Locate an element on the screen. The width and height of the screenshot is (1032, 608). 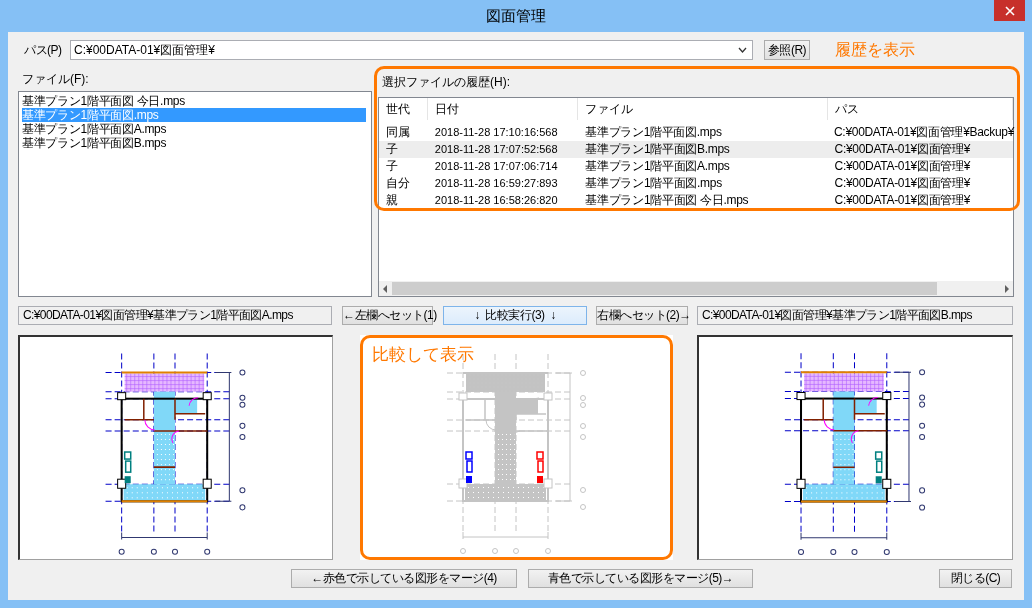
compare-button: ↓ 比較実行(3) ↓ is located at coordinates (515, 315).